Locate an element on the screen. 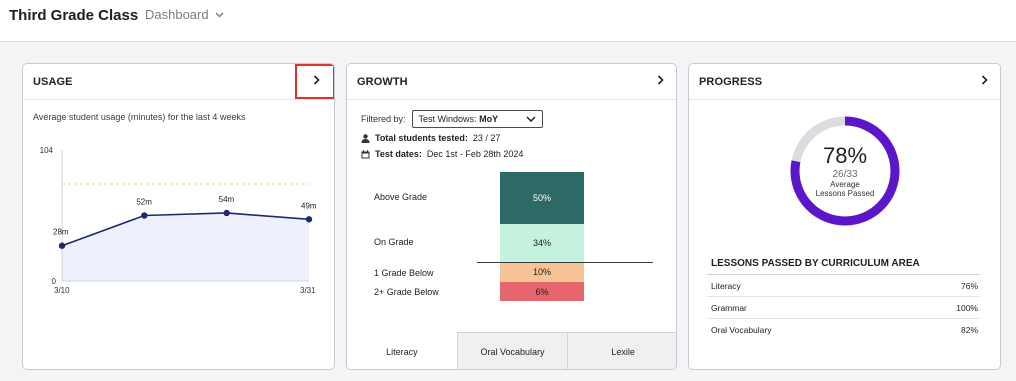 The height and width of the screenshot is (381, 1016). test-dates-value: Dec 1st - Feb 28th 2024 is located at coordinates (475, 154).